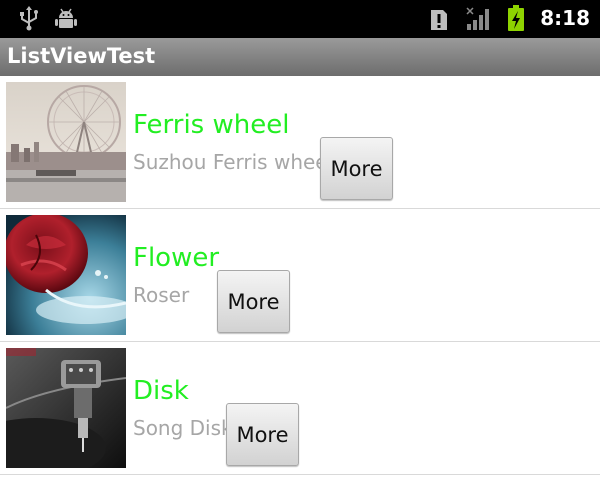  I want to click on status-time: 8:18, so click(565, 18).